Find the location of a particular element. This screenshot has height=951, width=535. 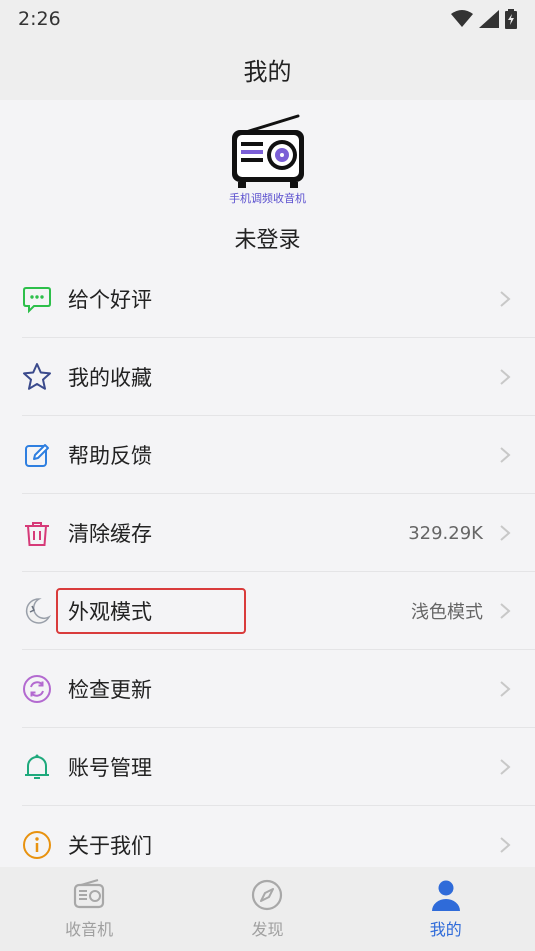

tab-mine: 我的 is located at coordinates (446, 909).